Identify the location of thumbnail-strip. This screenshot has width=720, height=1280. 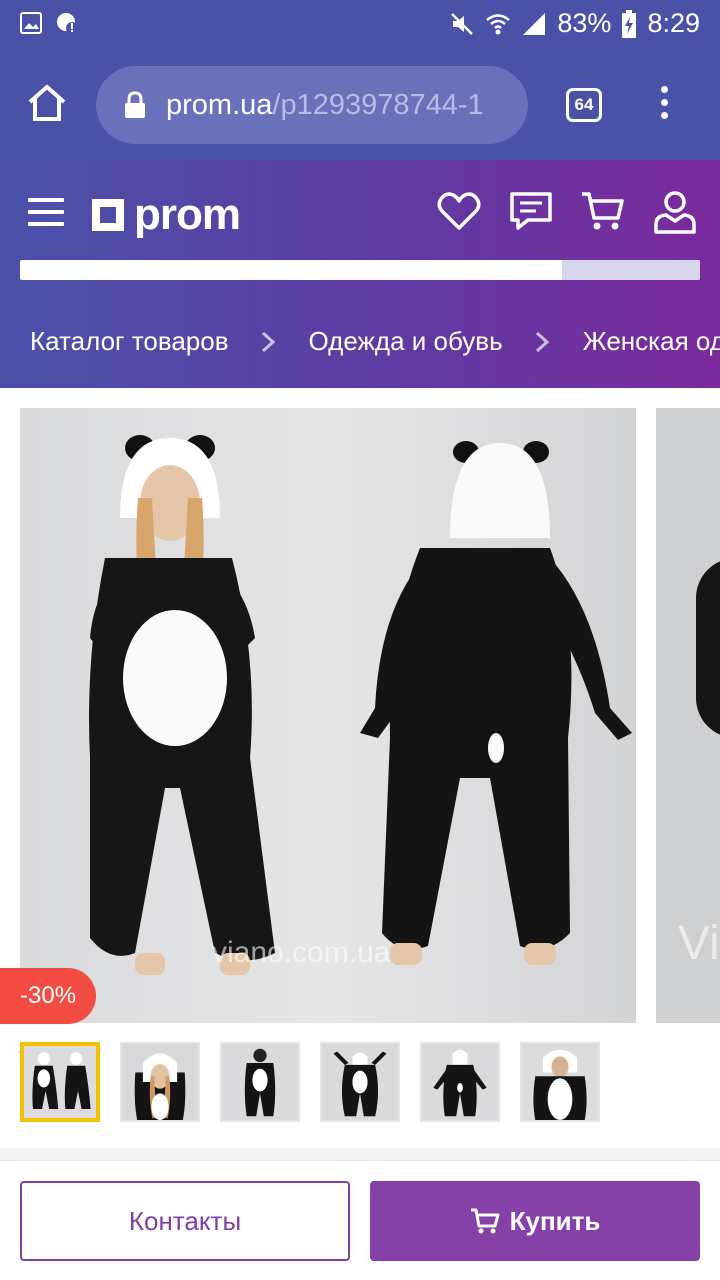
(310, 1082).